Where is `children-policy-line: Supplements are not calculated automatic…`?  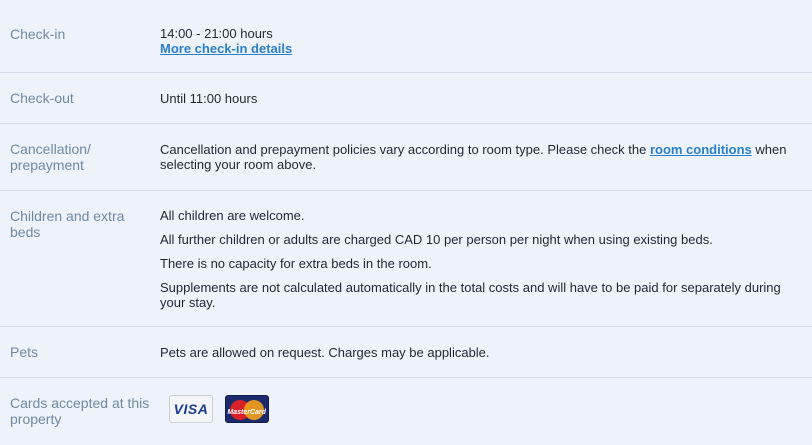 children-policy-line: Supplements are not calculated automatic… is located at coordinates (470, 295).